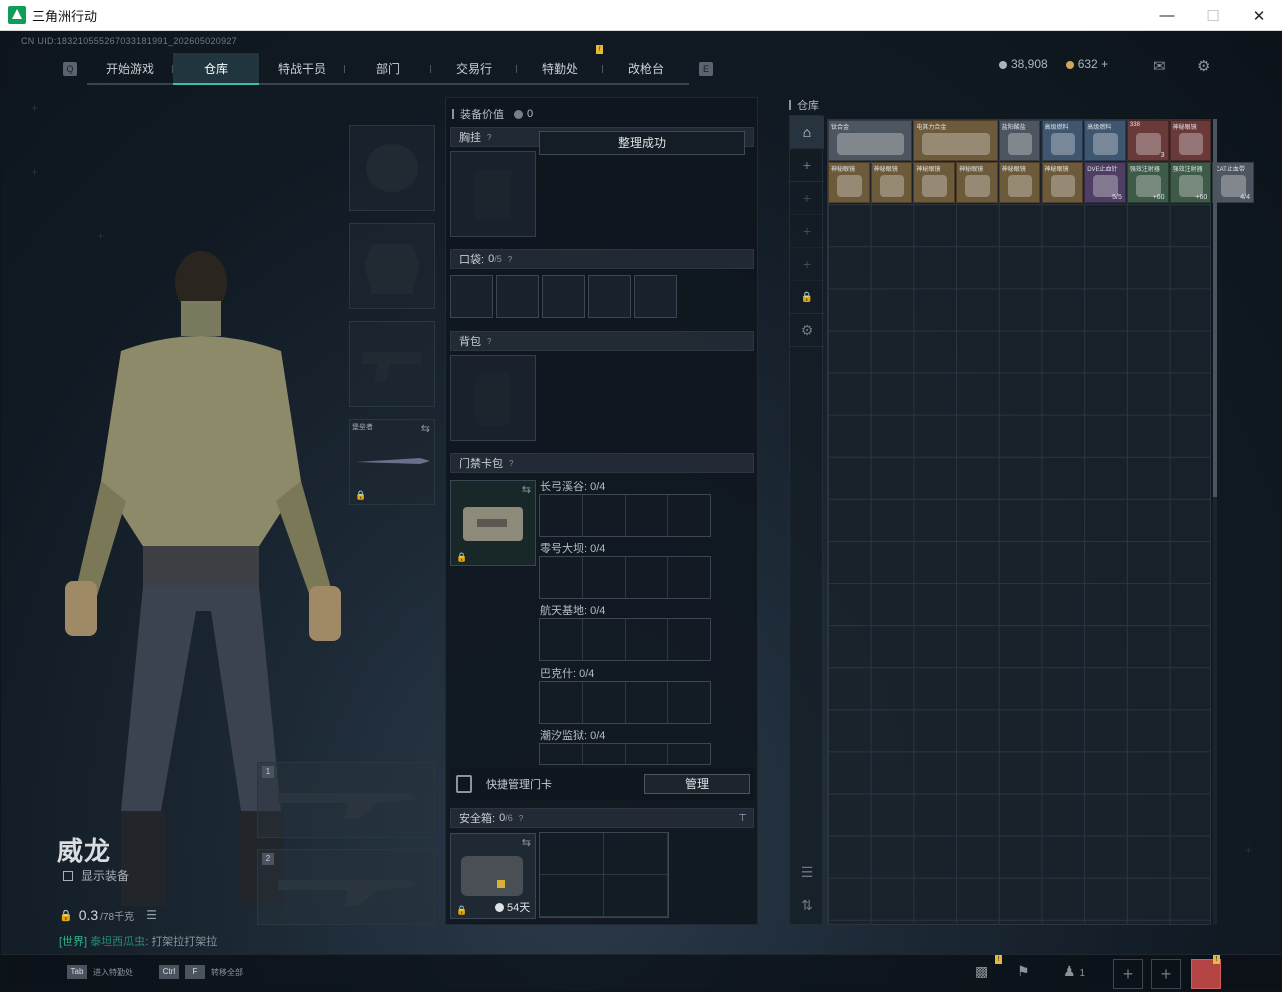 This screenshot has height=992, width=1282. What do you see at coordinates (697, 784) in the screenshot?
I see `manage-button: 管理` at bounding box center [697, 784].